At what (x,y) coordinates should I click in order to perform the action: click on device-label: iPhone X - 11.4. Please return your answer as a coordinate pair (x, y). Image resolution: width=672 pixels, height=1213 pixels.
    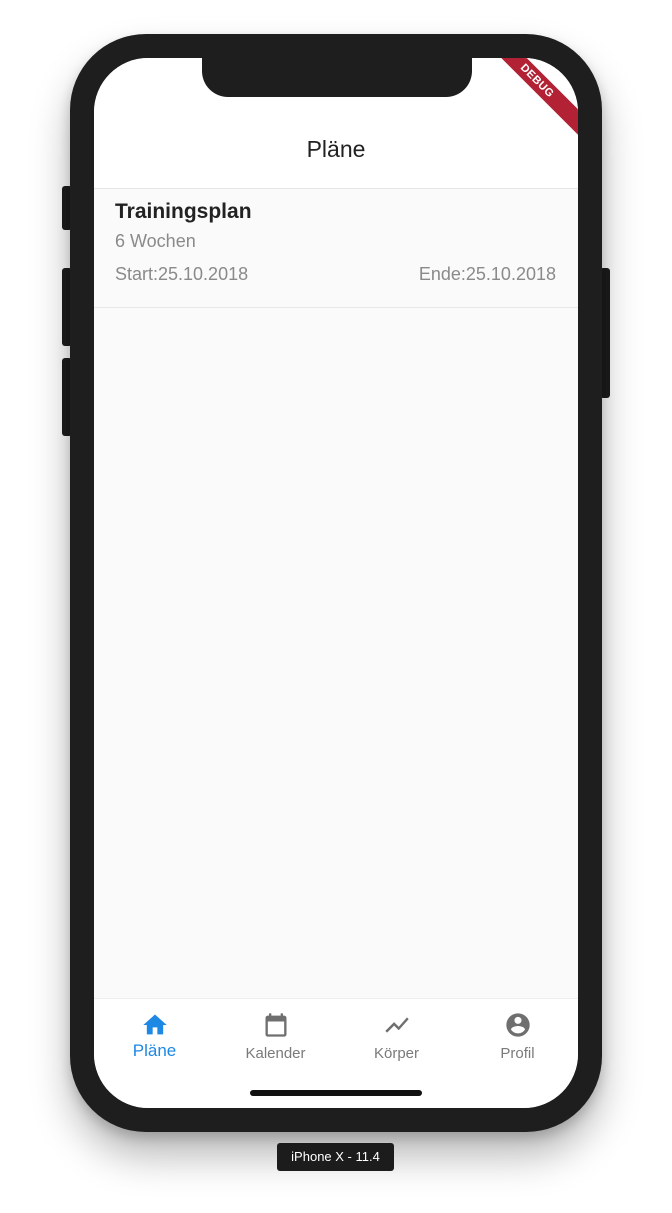
    Looking at the image, I should click on (335, 1157).